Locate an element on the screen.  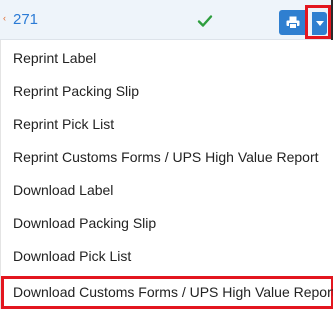
menu-item-download-packing-slip: Download Packing Slip is located at coordinates (167, 223).